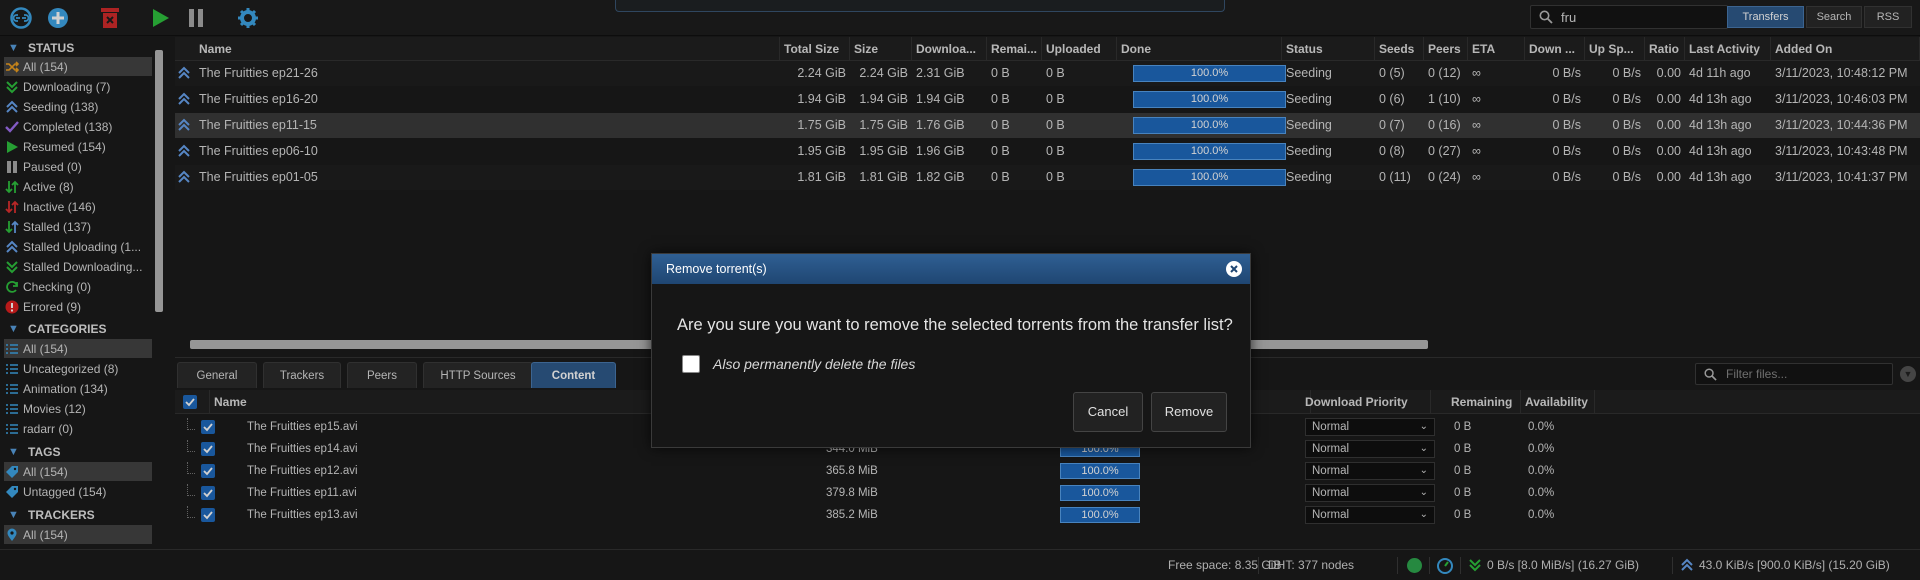 The width and height of the screenshot is (1920, 580). What do you see at coordinates (814, 364) in the screenshot?
I see `delete-files-label: Also permanently delete the files` at bounding box center [814, 364].